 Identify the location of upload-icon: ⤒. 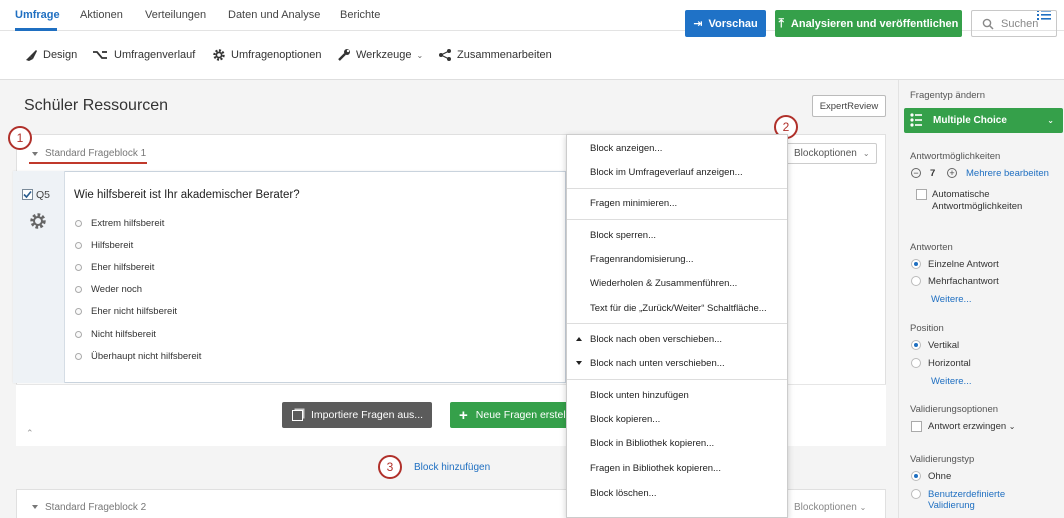
(781, 23).